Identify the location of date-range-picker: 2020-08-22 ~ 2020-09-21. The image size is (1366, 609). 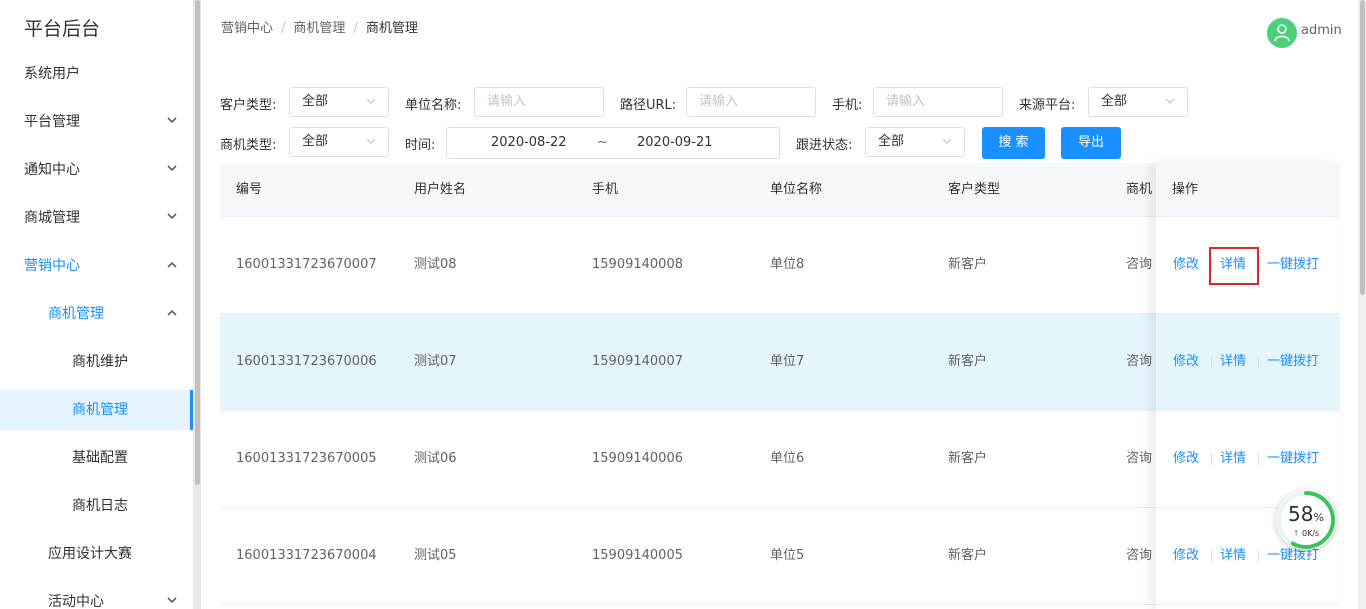
(613, 143).